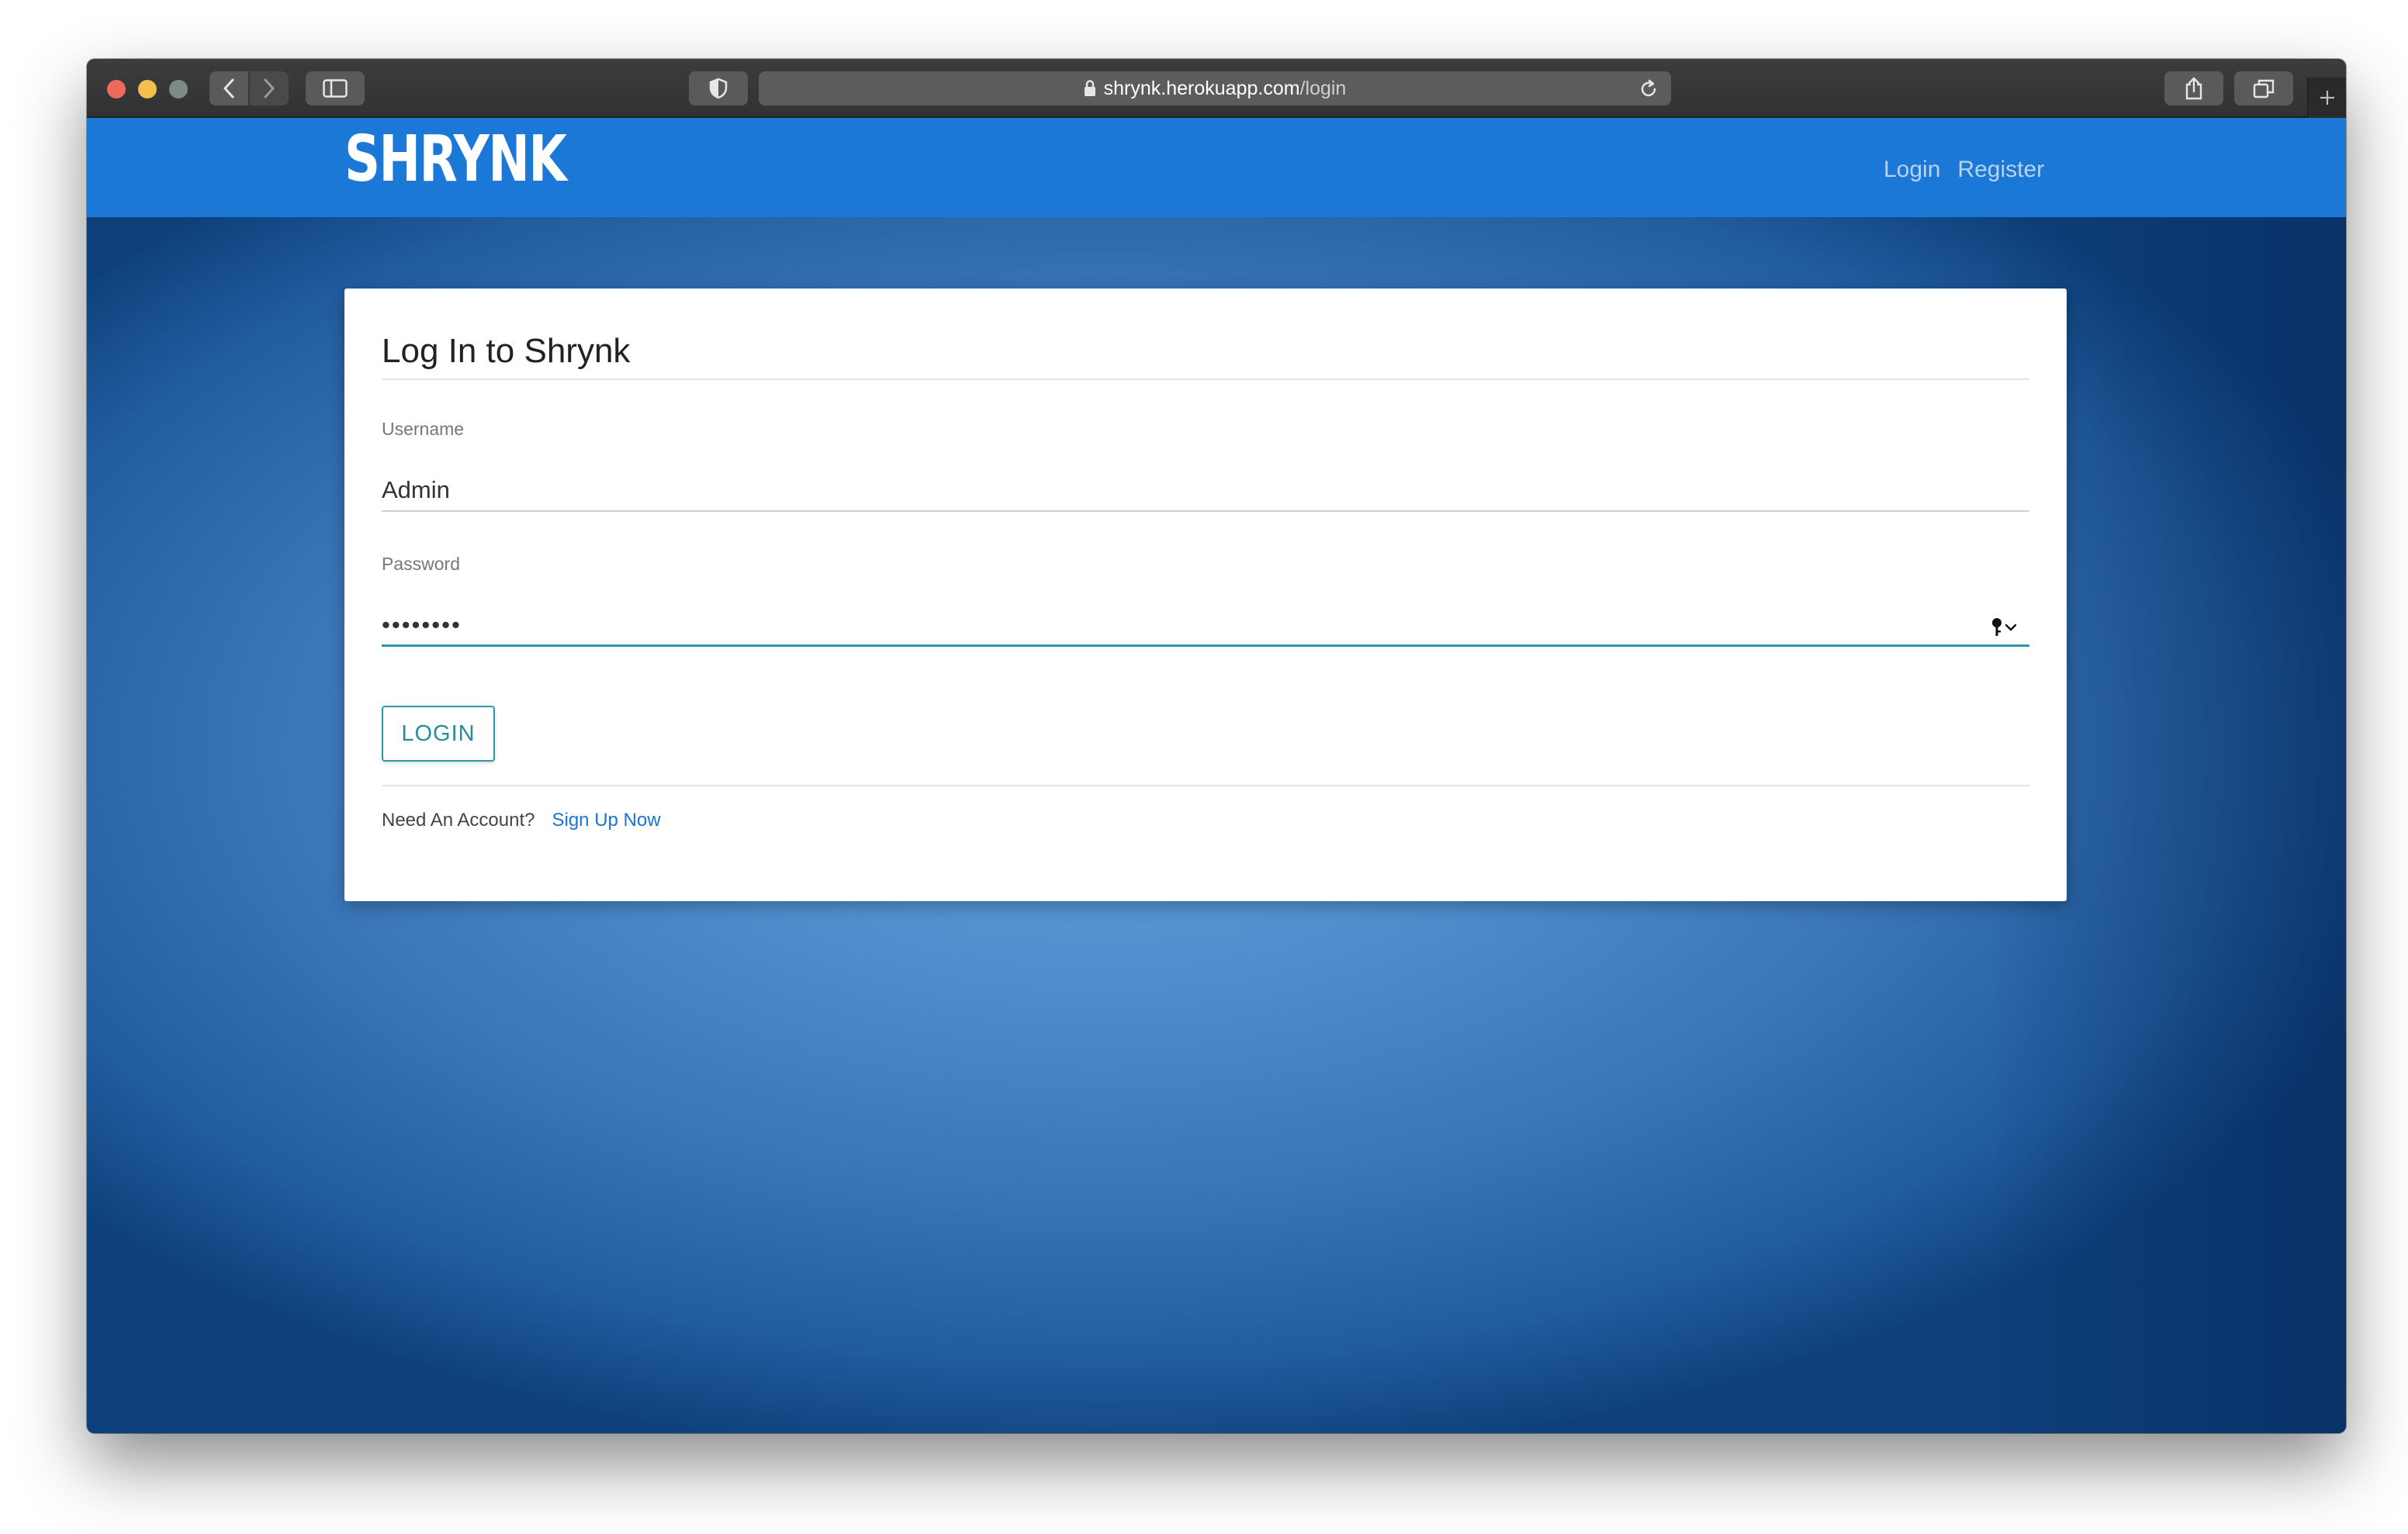 Image resolution: width=2408 pixels, height=1534 pixels. Describe the element at coordinates (1205, 626) in the screenshot. I see `password-input` at that location.